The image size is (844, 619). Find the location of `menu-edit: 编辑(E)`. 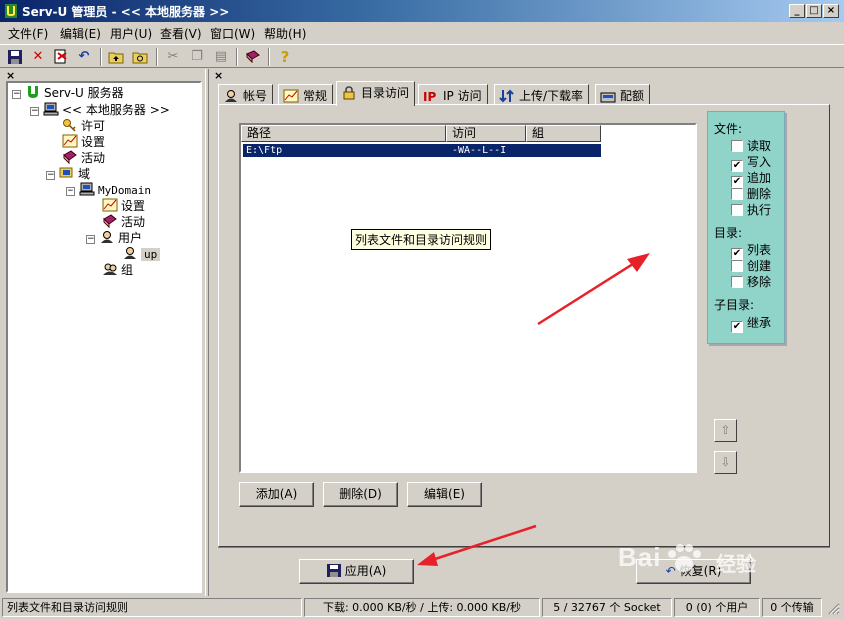

menu-edit: 编辑(E) is located at coordinates (80, 33).